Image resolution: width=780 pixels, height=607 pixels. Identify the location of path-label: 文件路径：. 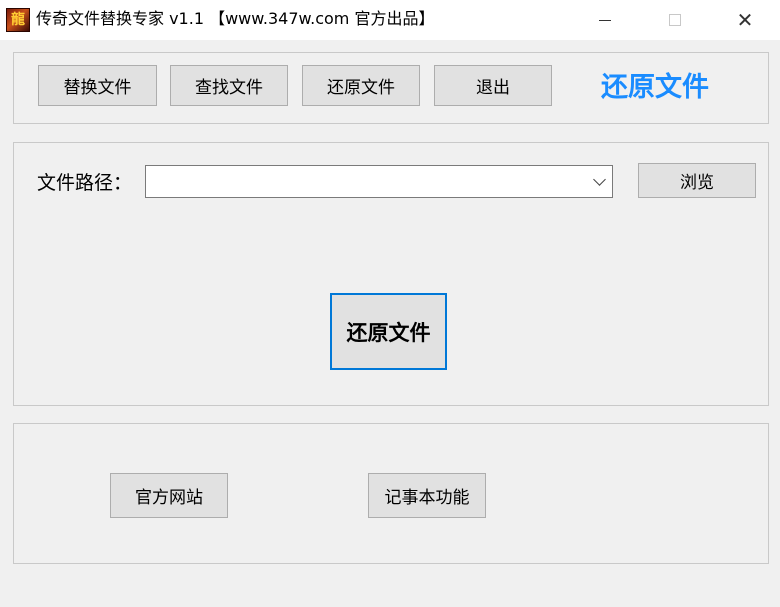
(85, 183).